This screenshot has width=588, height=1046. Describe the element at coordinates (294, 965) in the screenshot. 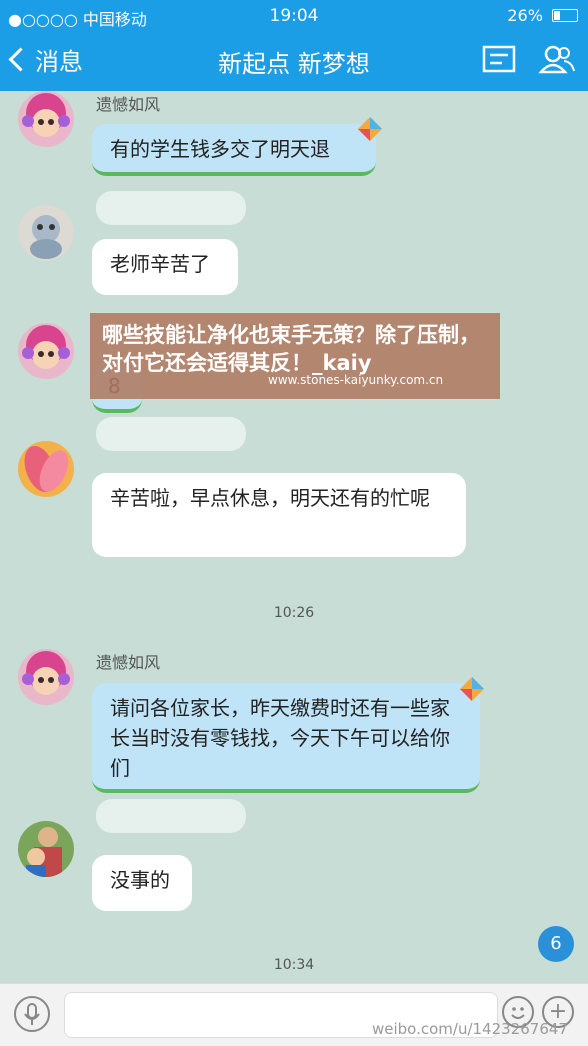

I see `timestamp: 10:34` at that location.